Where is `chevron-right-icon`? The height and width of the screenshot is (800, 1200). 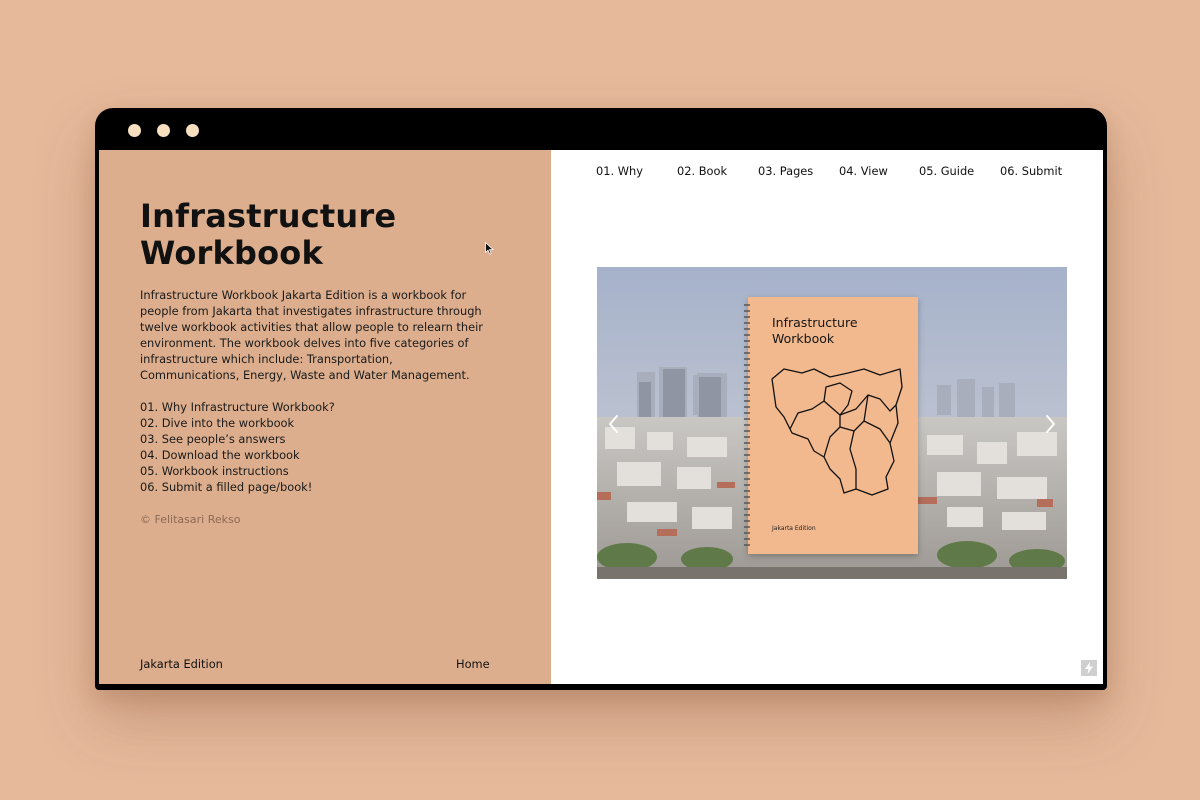
chevron-right-icon is located at coordinates (1050, 424).